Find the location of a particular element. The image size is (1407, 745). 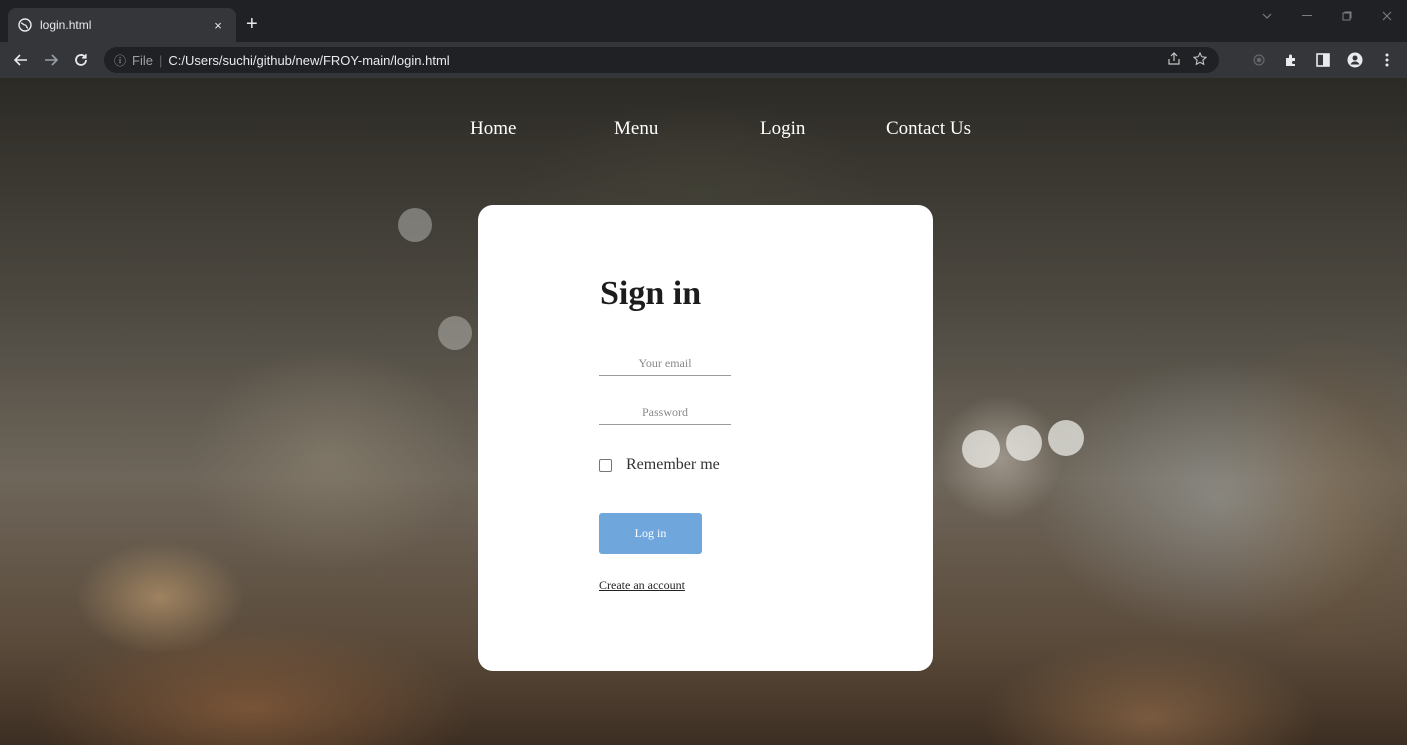

close-window-icon is located at coordinates (1387, 16).